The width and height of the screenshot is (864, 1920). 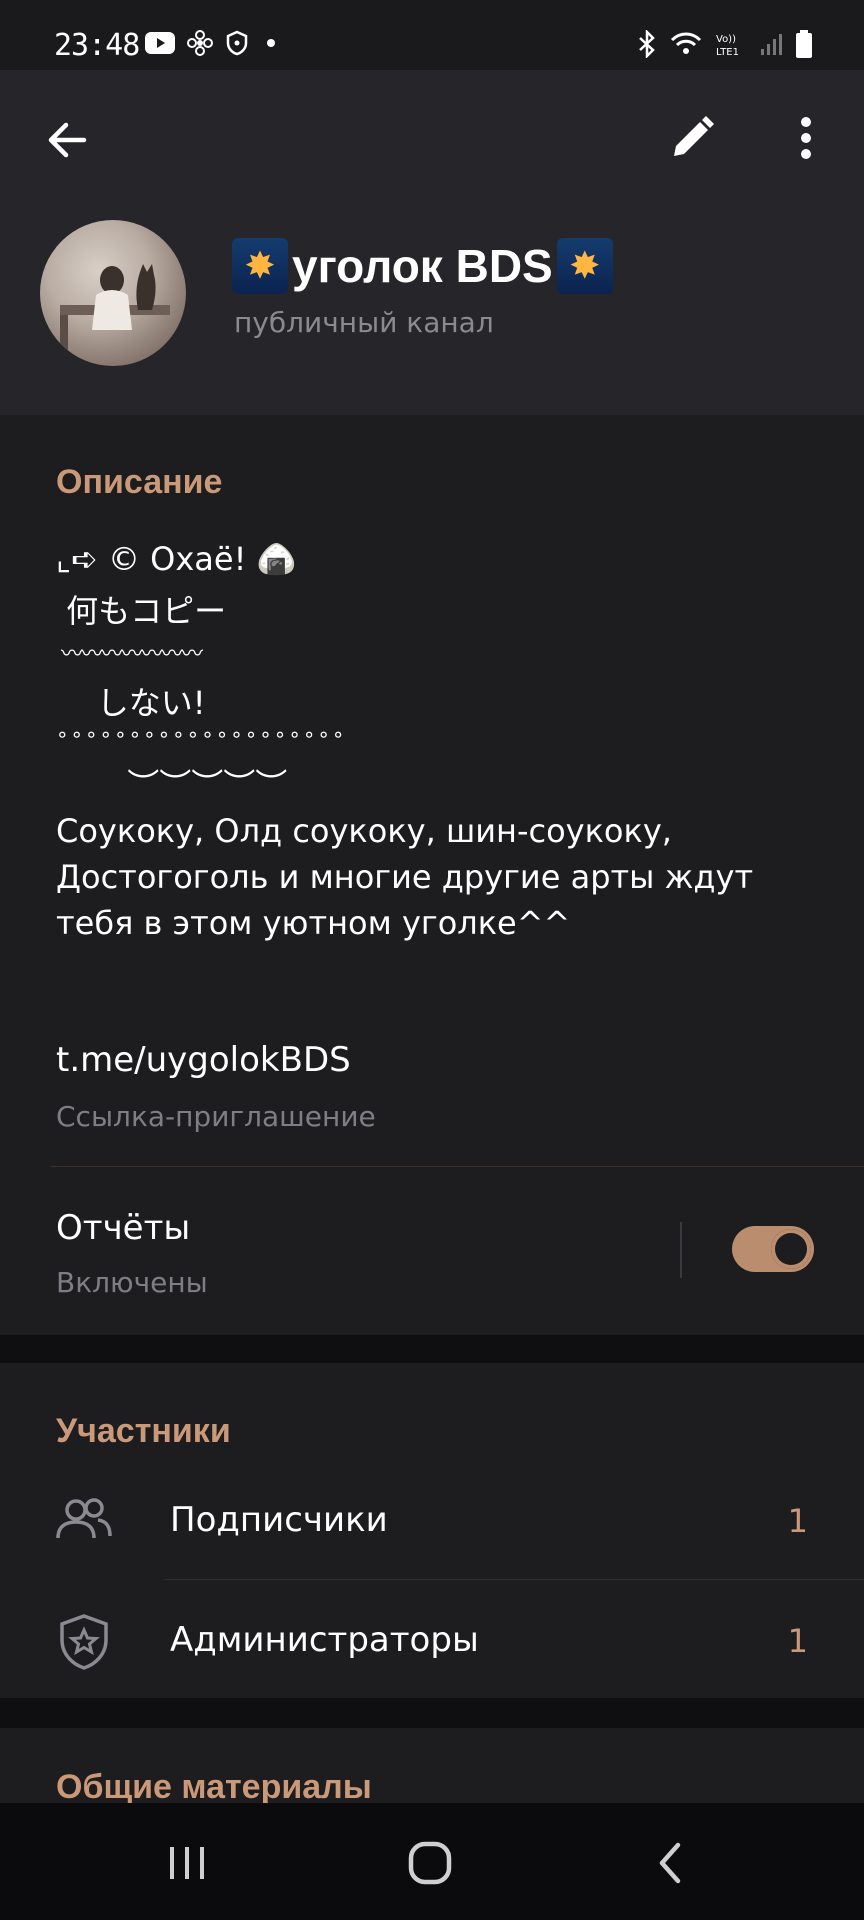 I want to click on svg-text: LTE1, so click(x=727, y=52).